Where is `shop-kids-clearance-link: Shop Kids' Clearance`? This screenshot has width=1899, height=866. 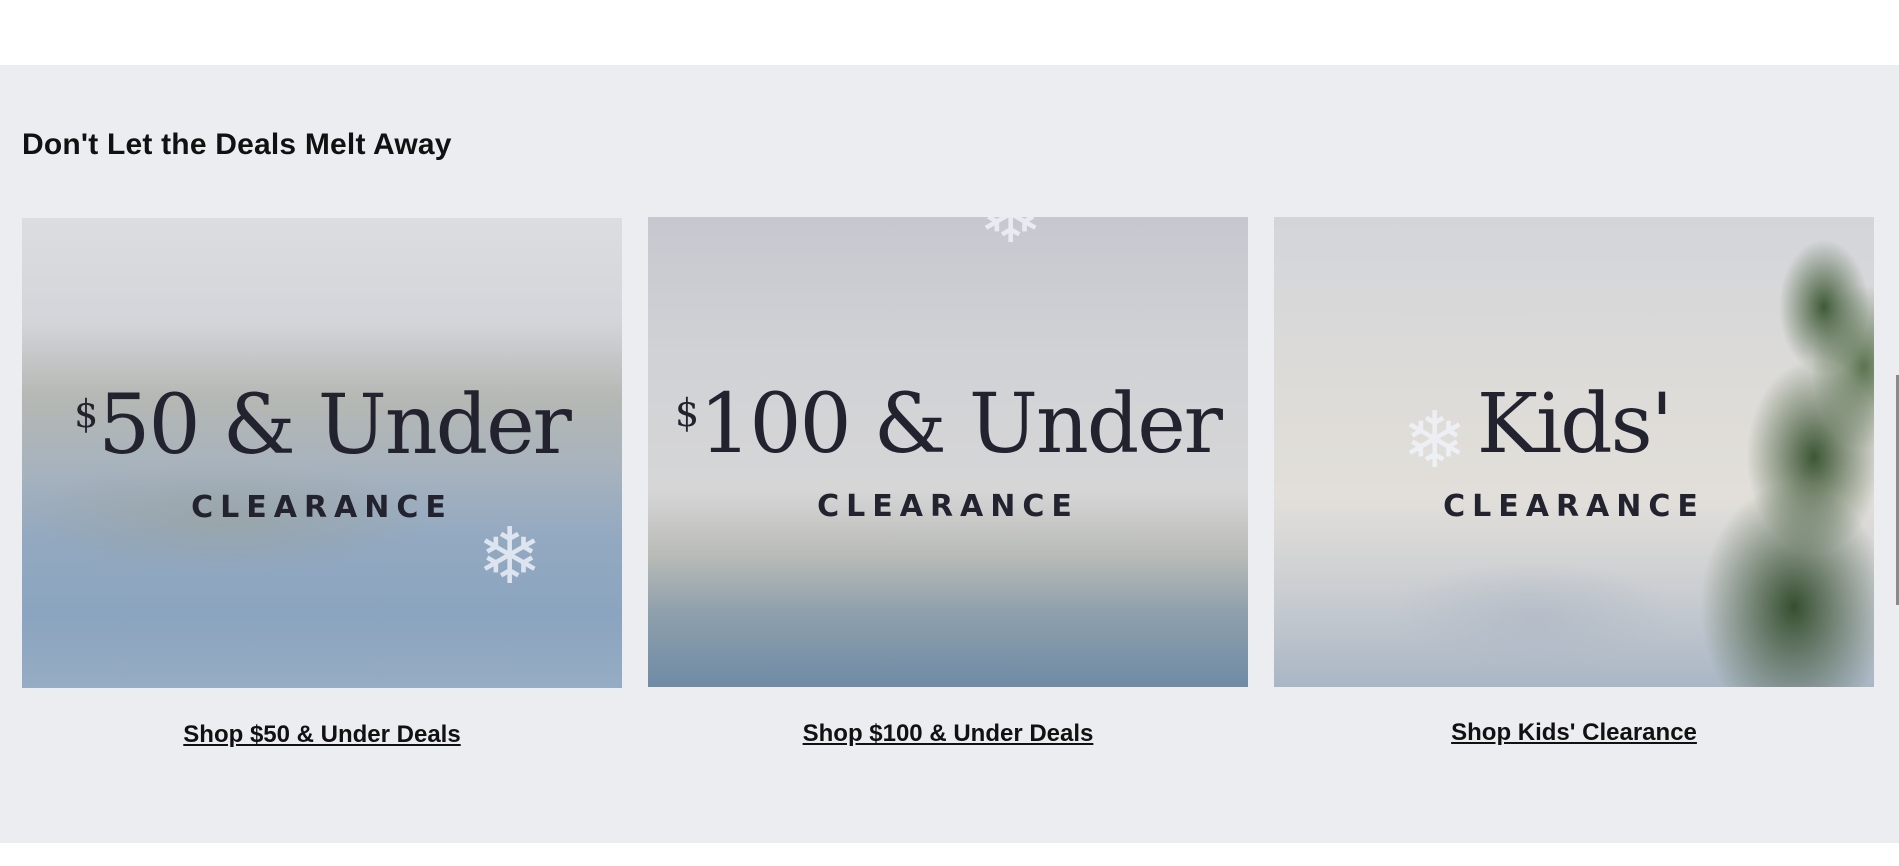 shop-kids-clearance-link: Shop Kids' Clearance is located at coordinates (1574, 733).